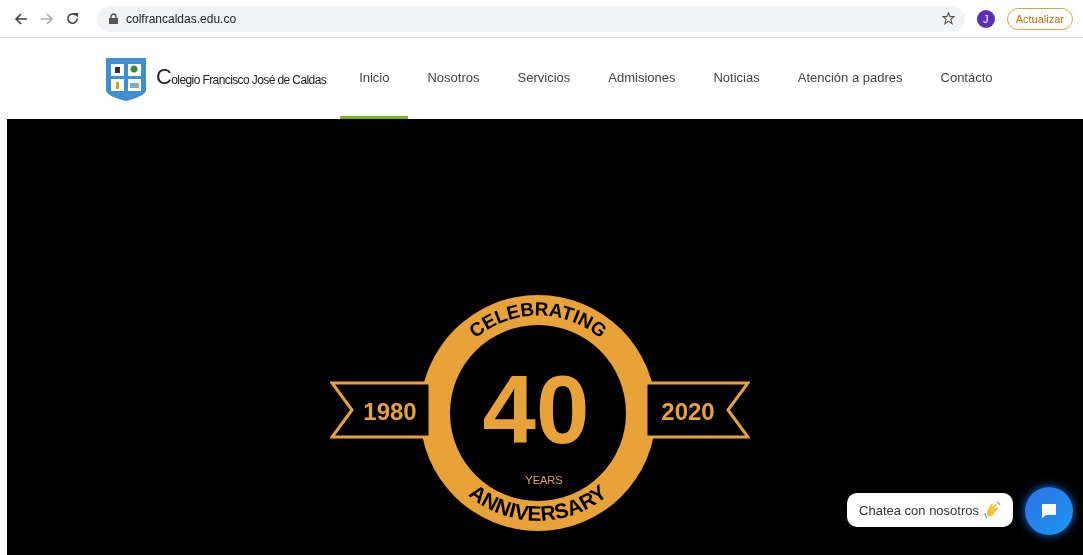  Describe the element at coordinates (919, 510) in the screenshot. I see `chat-label: Chatea con nosotros` at that location.